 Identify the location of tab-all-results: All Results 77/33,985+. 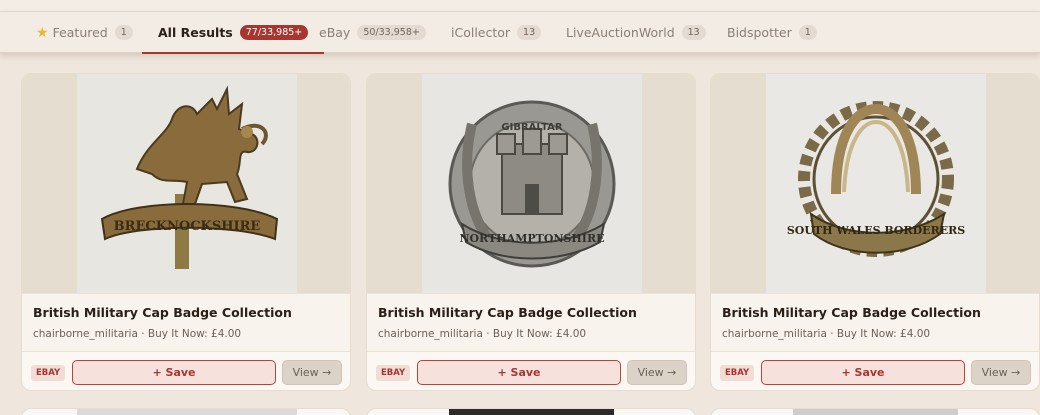
(233, 33).